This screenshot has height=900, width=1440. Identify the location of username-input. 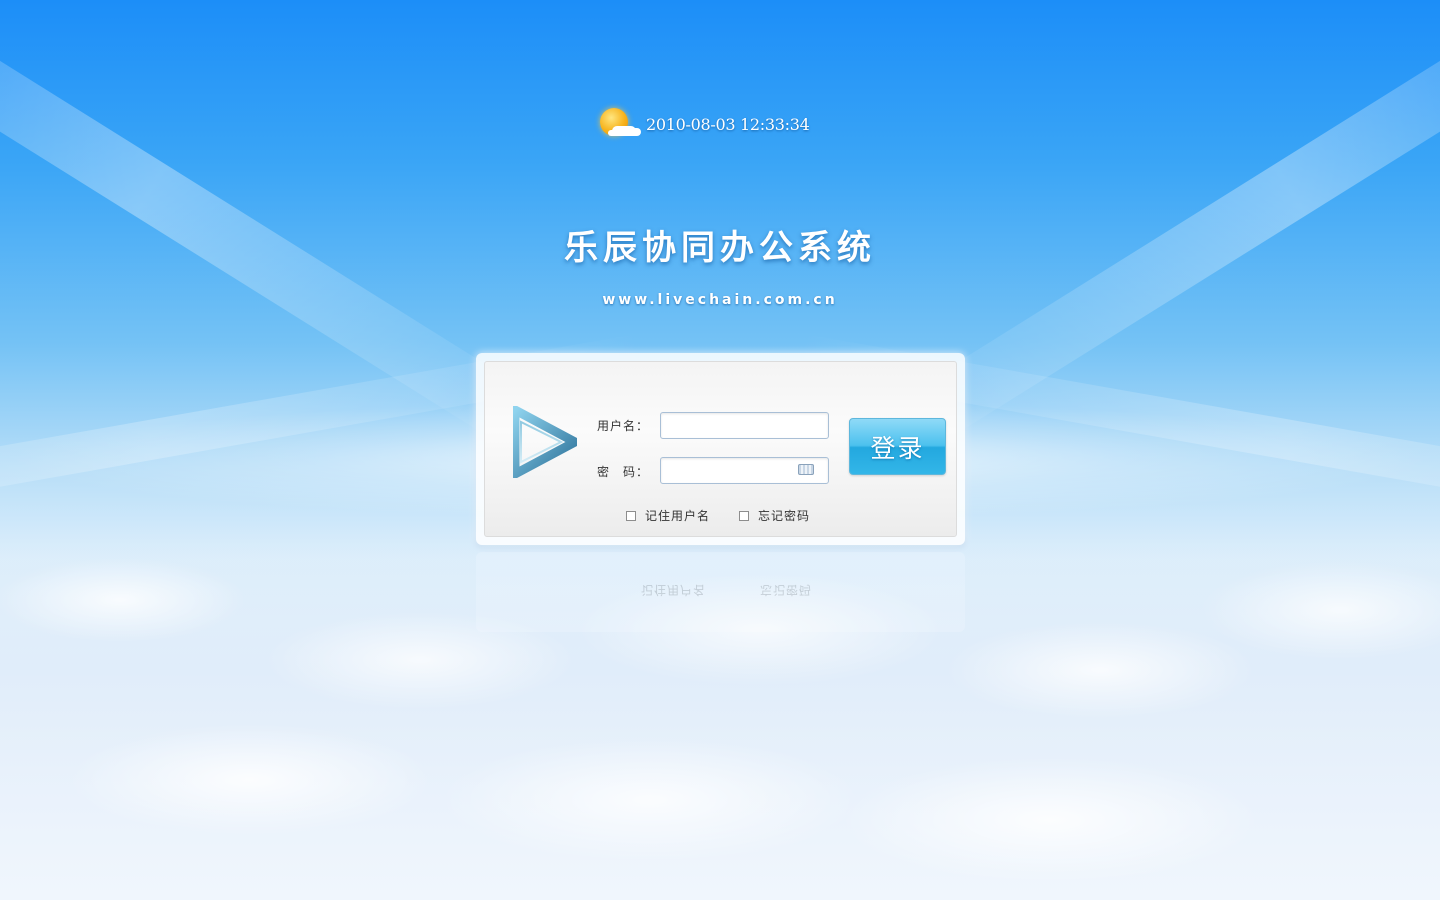
(744, 425).